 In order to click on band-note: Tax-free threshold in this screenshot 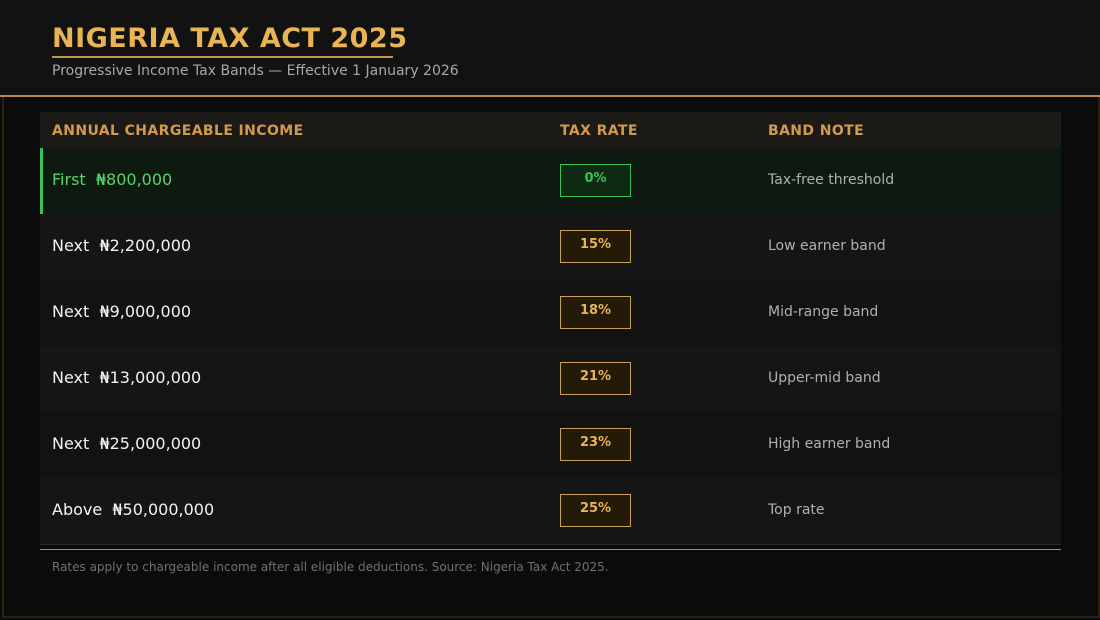, I will do `click(831, 180)`.